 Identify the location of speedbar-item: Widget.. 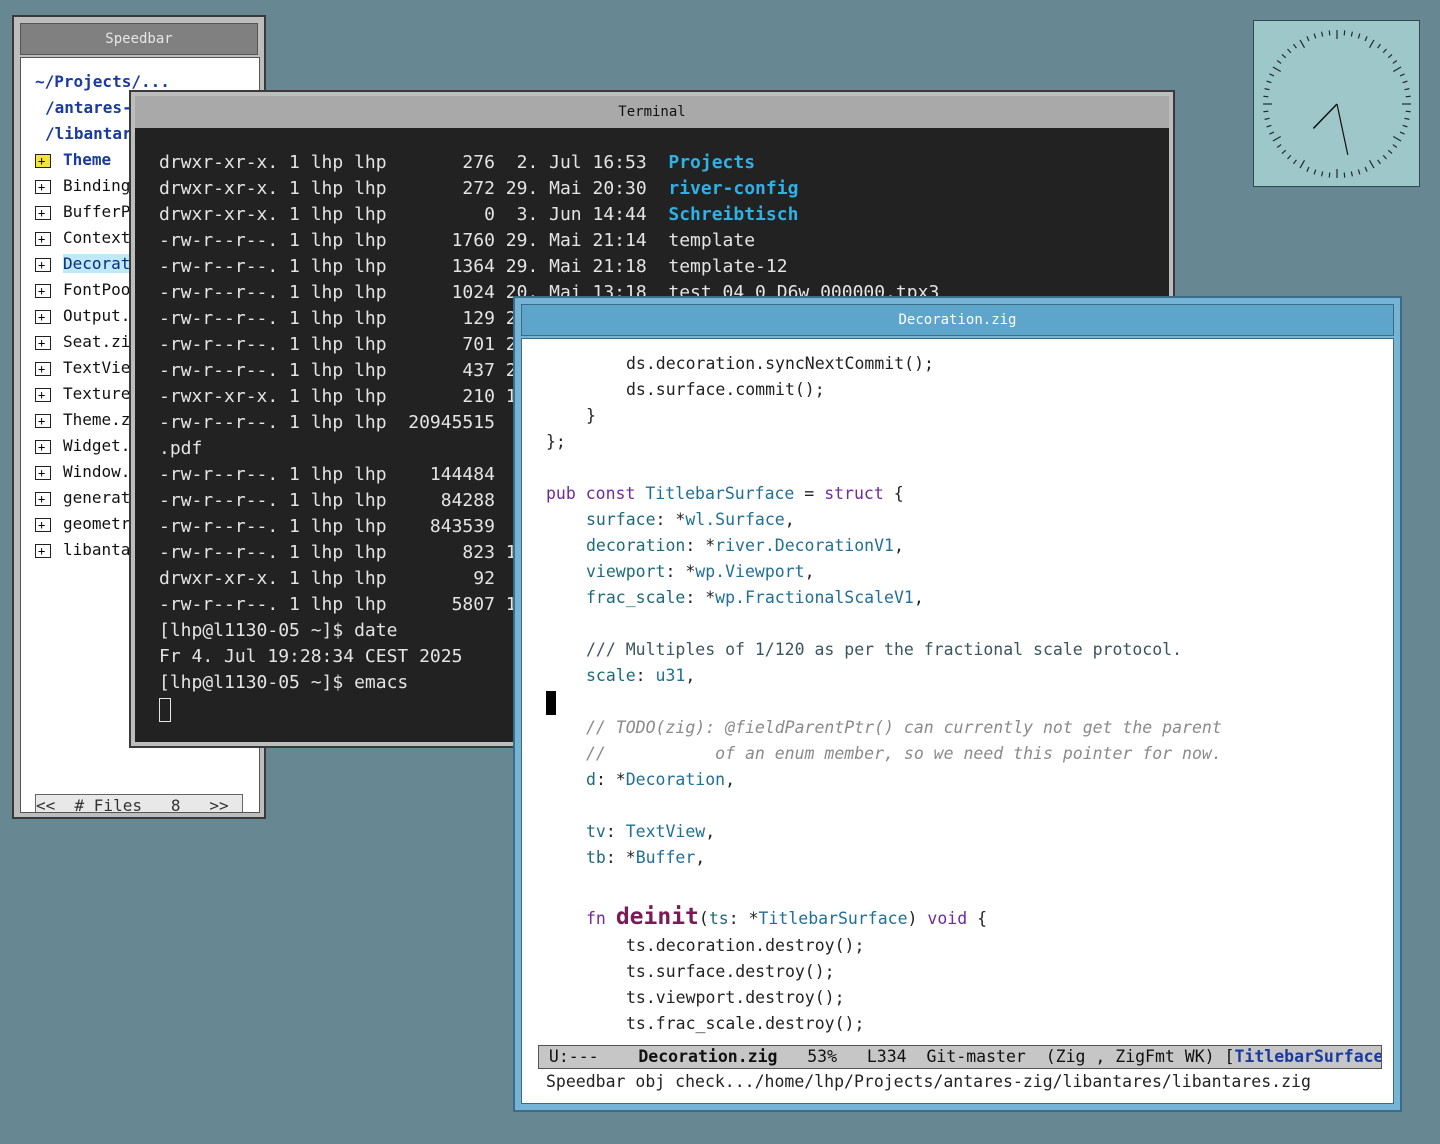
(83, 446).